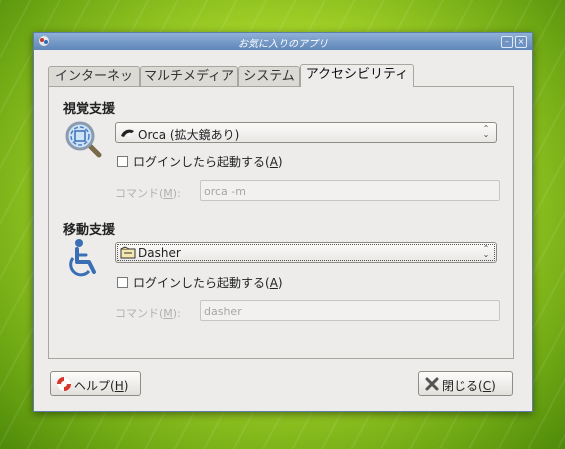 This screenshot has width=565, height=449. Describe the element at coordinates (462, 386) in the screenshot. I see `close-label: 閉じる(` at that location.